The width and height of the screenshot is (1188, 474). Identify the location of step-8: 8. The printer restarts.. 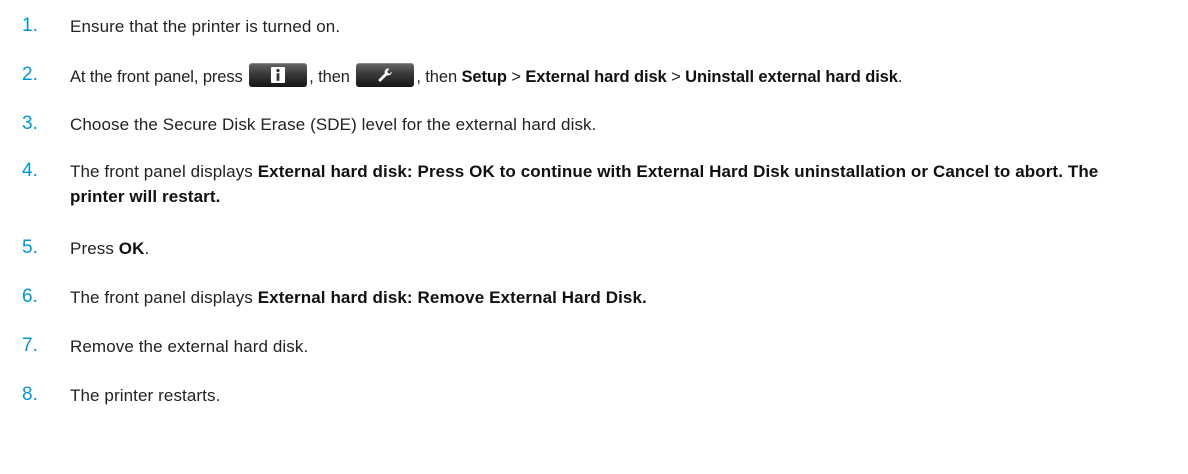
(602, 395).